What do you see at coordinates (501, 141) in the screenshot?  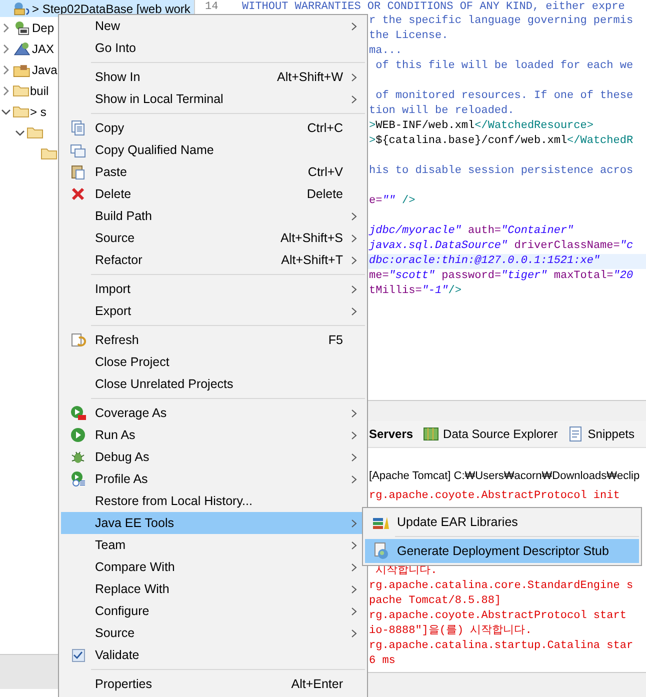 I see `code-line: >${catalina.base}/conf/web.xml</WatchedR` at bounding box center [501, 141].